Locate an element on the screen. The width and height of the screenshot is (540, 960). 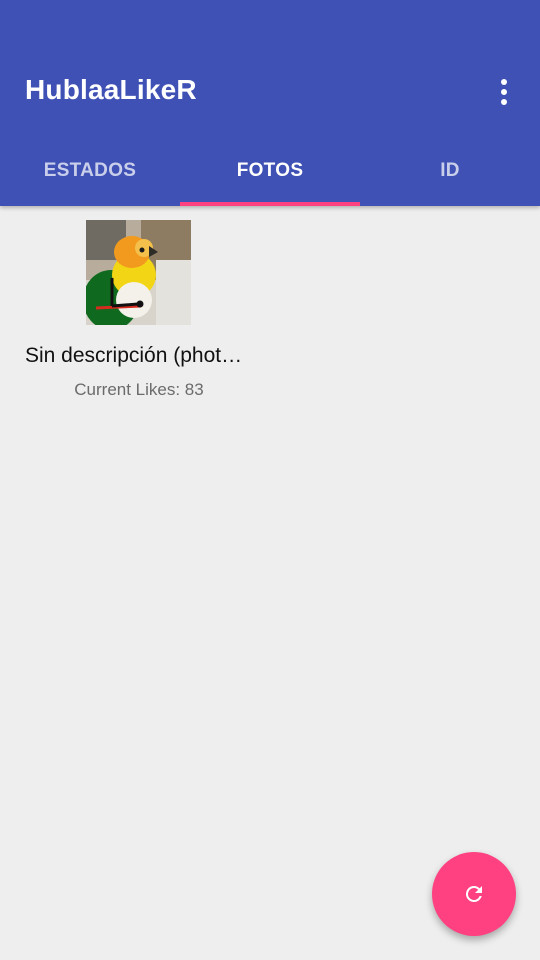
photo-thumbnail is located at coordinates (138, 272).